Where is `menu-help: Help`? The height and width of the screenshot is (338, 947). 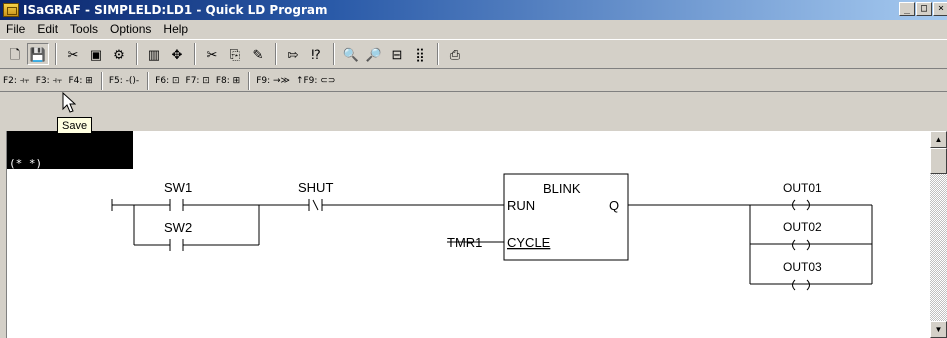
menu-help: Help is located at coordinates (175, 29).